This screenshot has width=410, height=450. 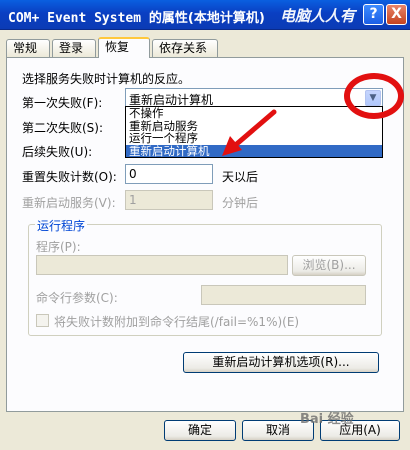 I want to click on tab-general: 常规, so click(x=28, y=48).